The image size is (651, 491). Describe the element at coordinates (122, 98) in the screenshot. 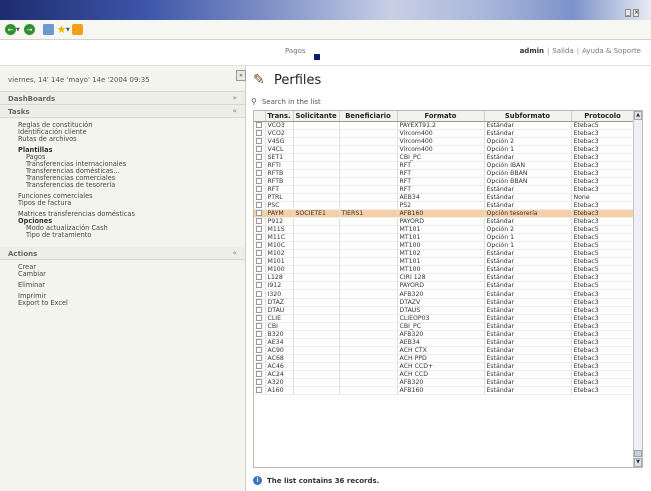

I see `dashboards-panel-header: DashBoards »` at that location.